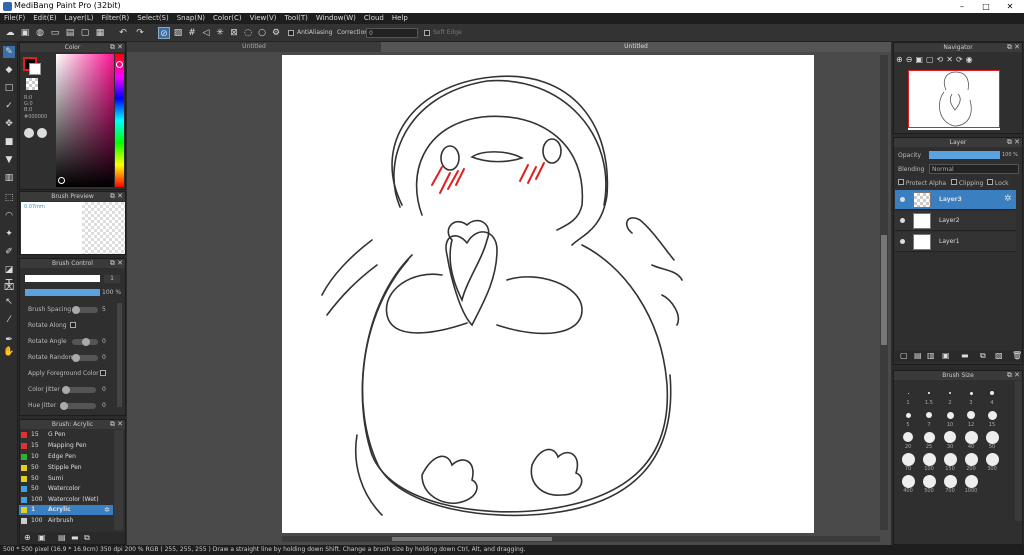  What do you see at coordinates (904, 355) in the screenshot?
I see `new-layer-icon: ▢` at bounding box center [904, 355].